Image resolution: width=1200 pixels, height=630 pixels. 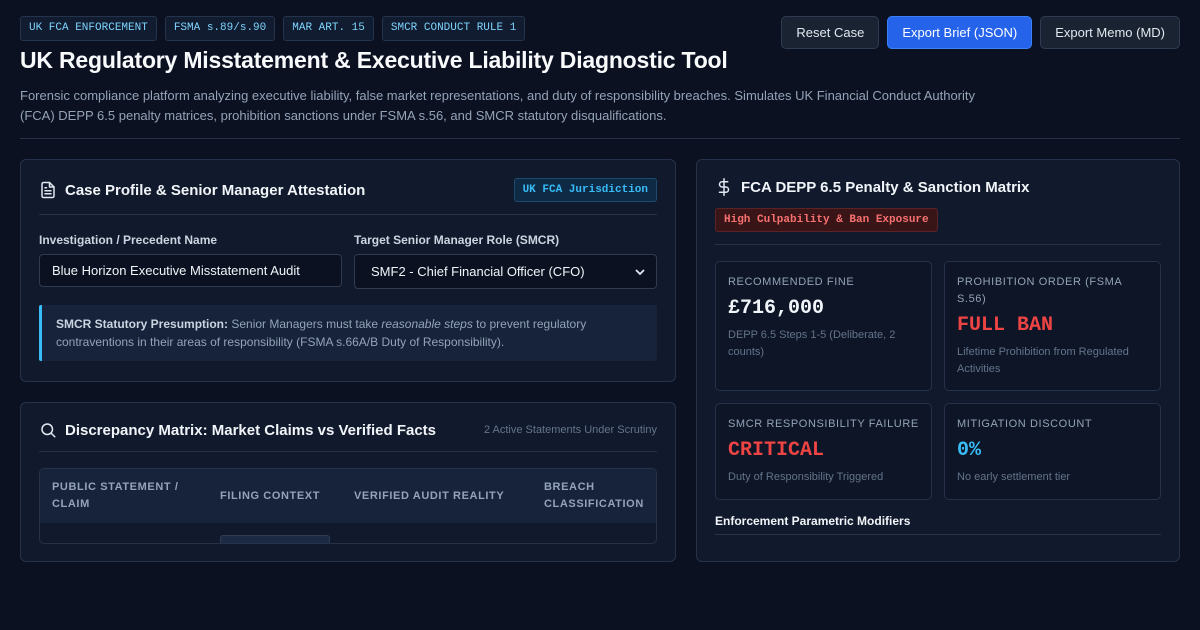 I want to click on tag-fca-enforcement: UK FCA ENFORCEMENT, so click(x=88, y=28).